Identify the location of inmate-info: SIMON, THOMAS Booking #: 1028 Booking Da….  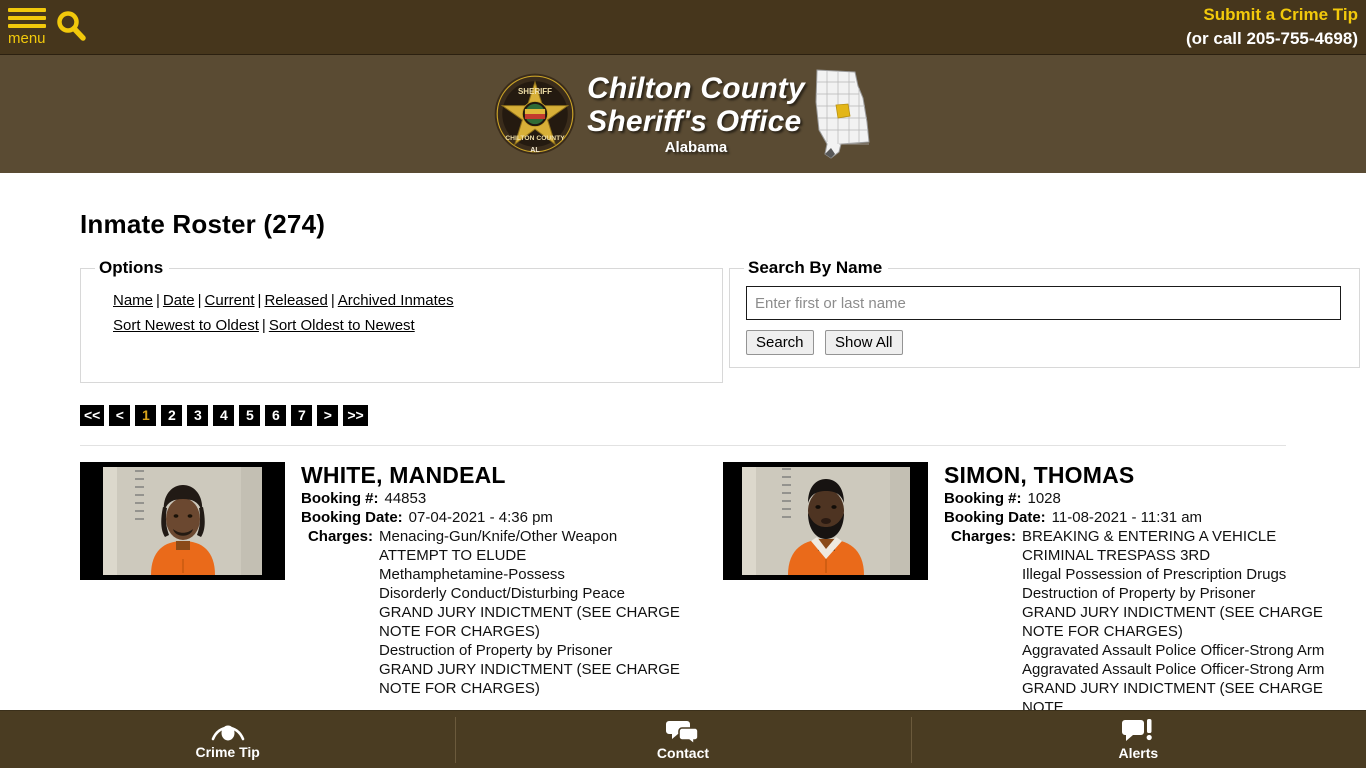
(1155, 589).